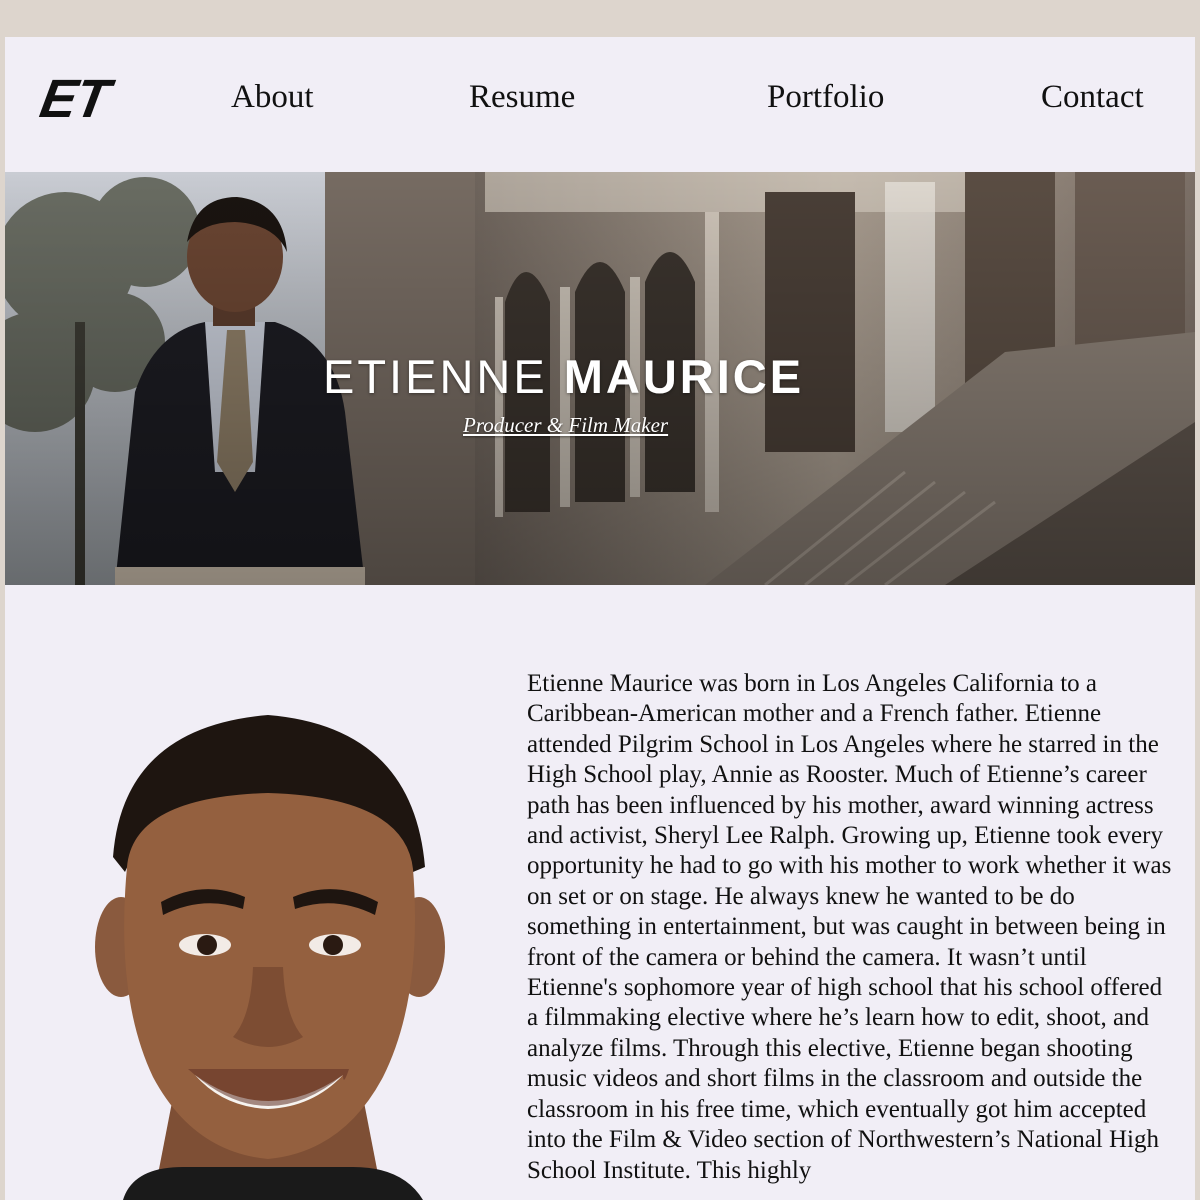 The width and height of the screenshot is (1200, 1200). Describe the element at coordinates (825, 97) in the screenshot. I see `nav-link-portfolio: Portfolio` at that location.